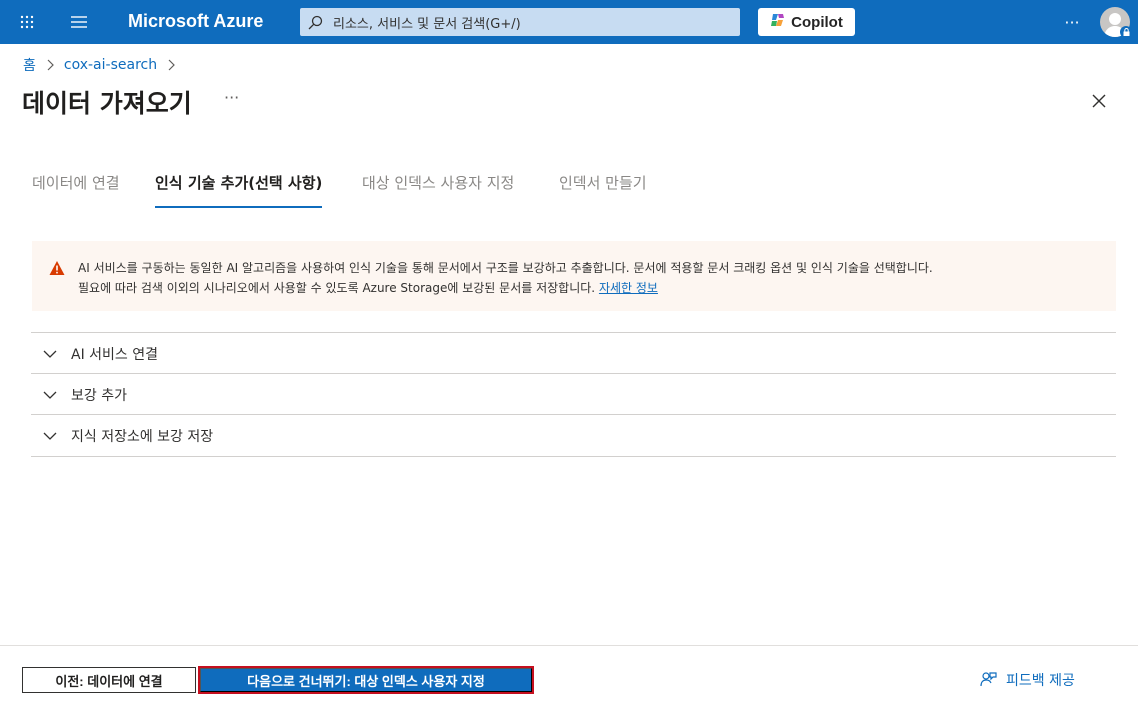  What do you see at coordinates (99, 395) in the screenshot?
I see `section-label: 보강 추가` at bounding box center [99, 395].